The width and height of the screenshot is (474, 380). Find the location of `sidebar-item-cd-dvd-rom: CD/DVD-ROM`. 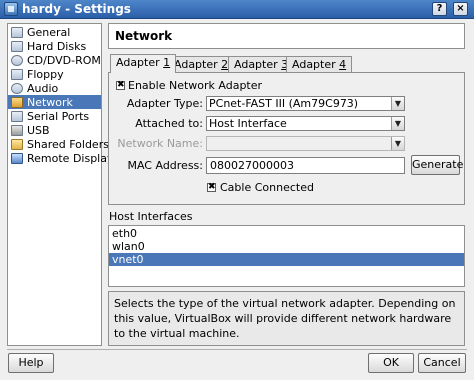

sidebar-item-cd-dvd-rom: CD/DVD-ROM is located at coordinates (54, 60).